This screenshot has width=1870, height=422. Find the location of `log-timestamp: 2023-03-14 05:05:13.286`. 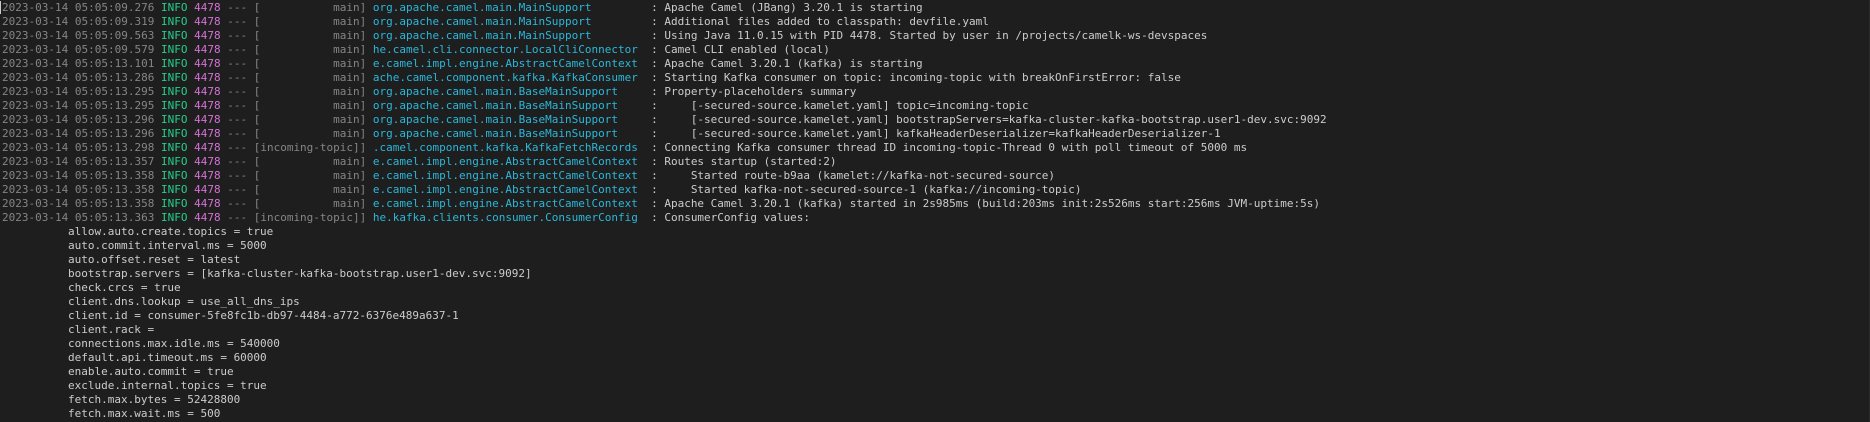

log-timestamp: 2023-03-14 05:05:13.286 is located at coordinates (78, 77).